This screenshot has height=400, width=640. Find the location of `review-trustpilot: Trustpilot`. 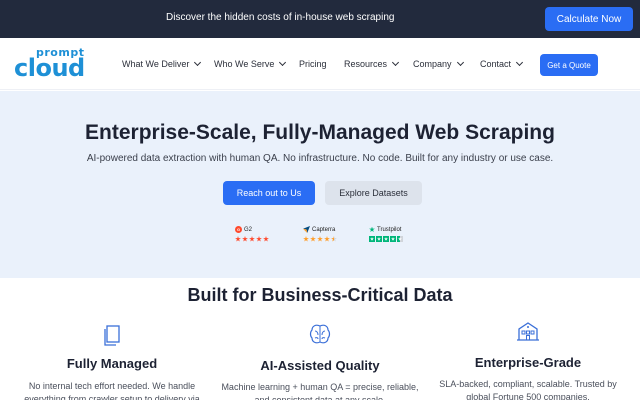

review-trustpilot: Trustpilot is located at coordinates (386, 233).